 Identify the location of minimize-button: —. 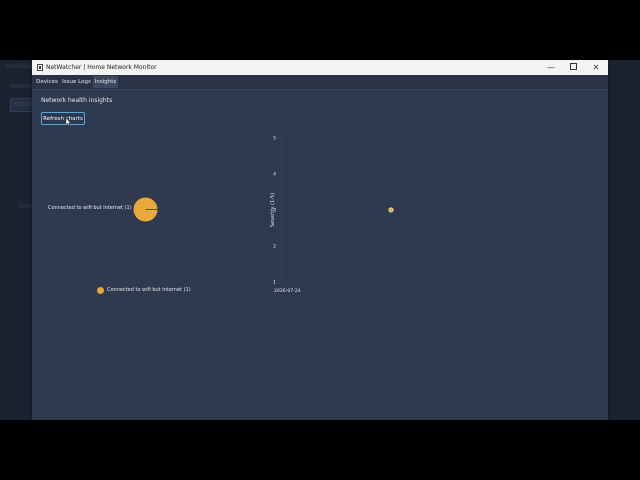
(551, 67).